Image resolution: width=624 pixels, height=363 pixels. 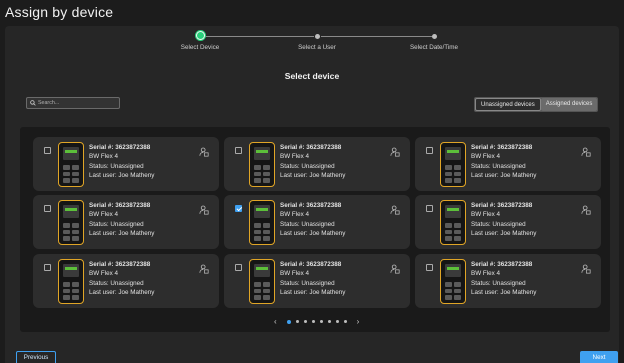 I want to click on step-label-select-datetime: Select Date/Time, so click(x=434, y=47).